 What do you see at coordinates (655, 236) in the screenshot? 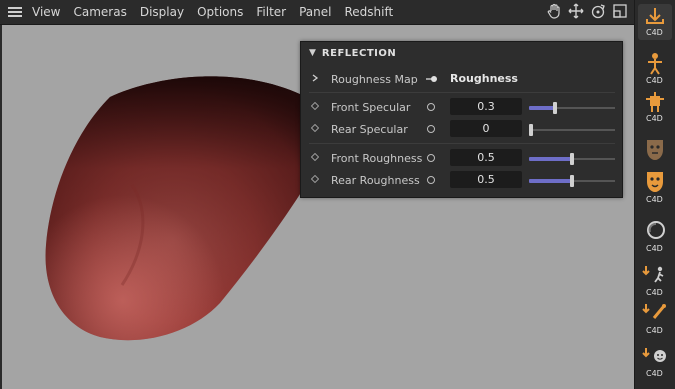
I see `sphere-tool: C4D` at bounding box center [655, 236].